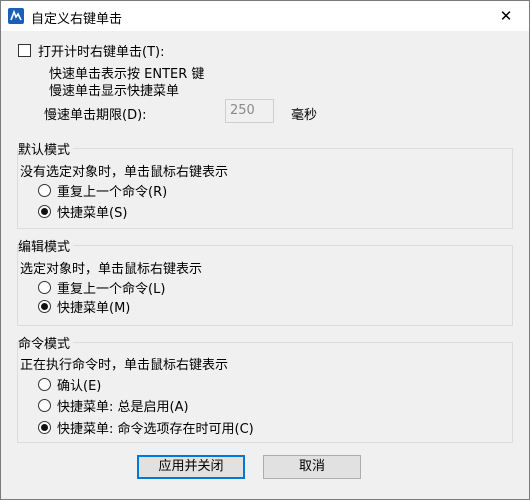 This screenshot has height=500, width=530. Describe the element at coordinates (79, 386) in the screenshot. I see `command-confirm-label: 确认(E)` at that location.